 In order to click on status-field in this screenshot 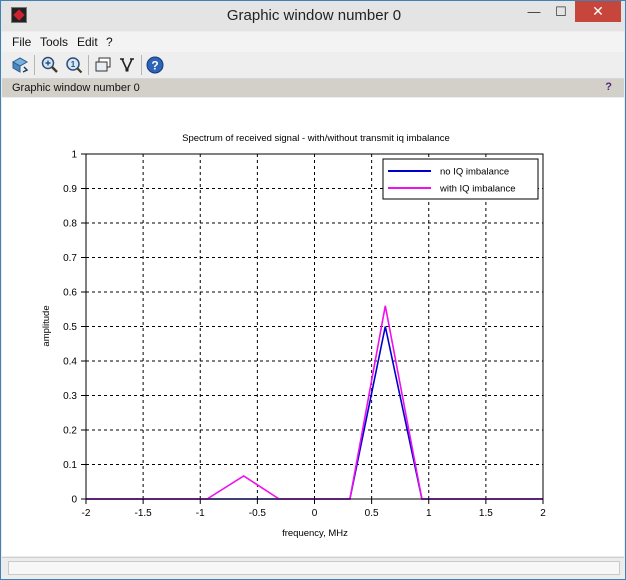, I will do `click(314, 568)`.